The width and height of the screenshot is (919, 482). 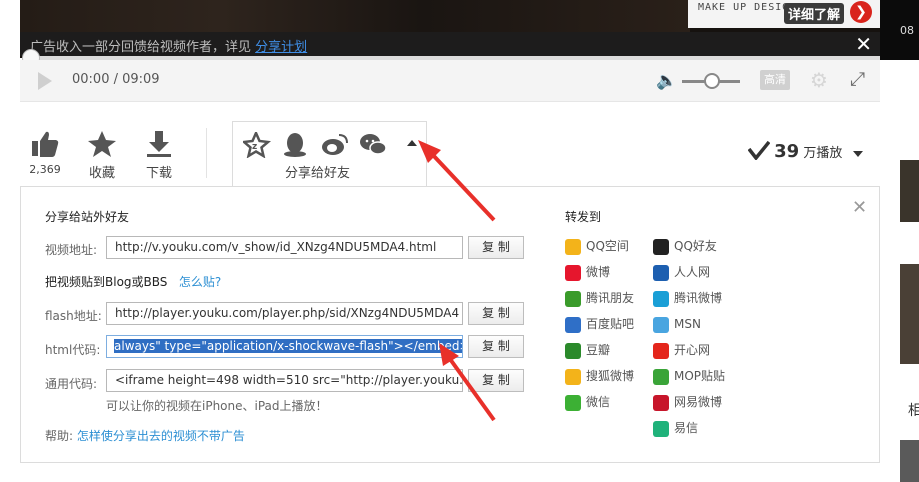 I want to click on play-count-unit: 万播放, so click(x=823, y=153).